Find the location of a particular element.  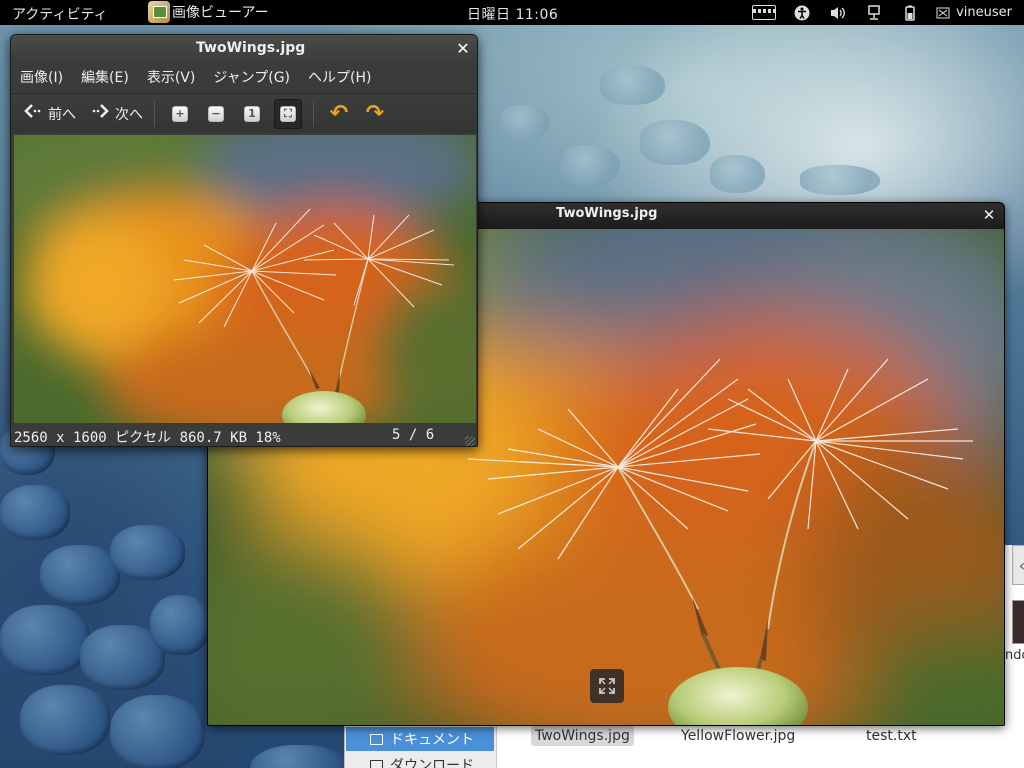

sidebar-item-downloads: ダウンロード is located at coordinates (420, 760).